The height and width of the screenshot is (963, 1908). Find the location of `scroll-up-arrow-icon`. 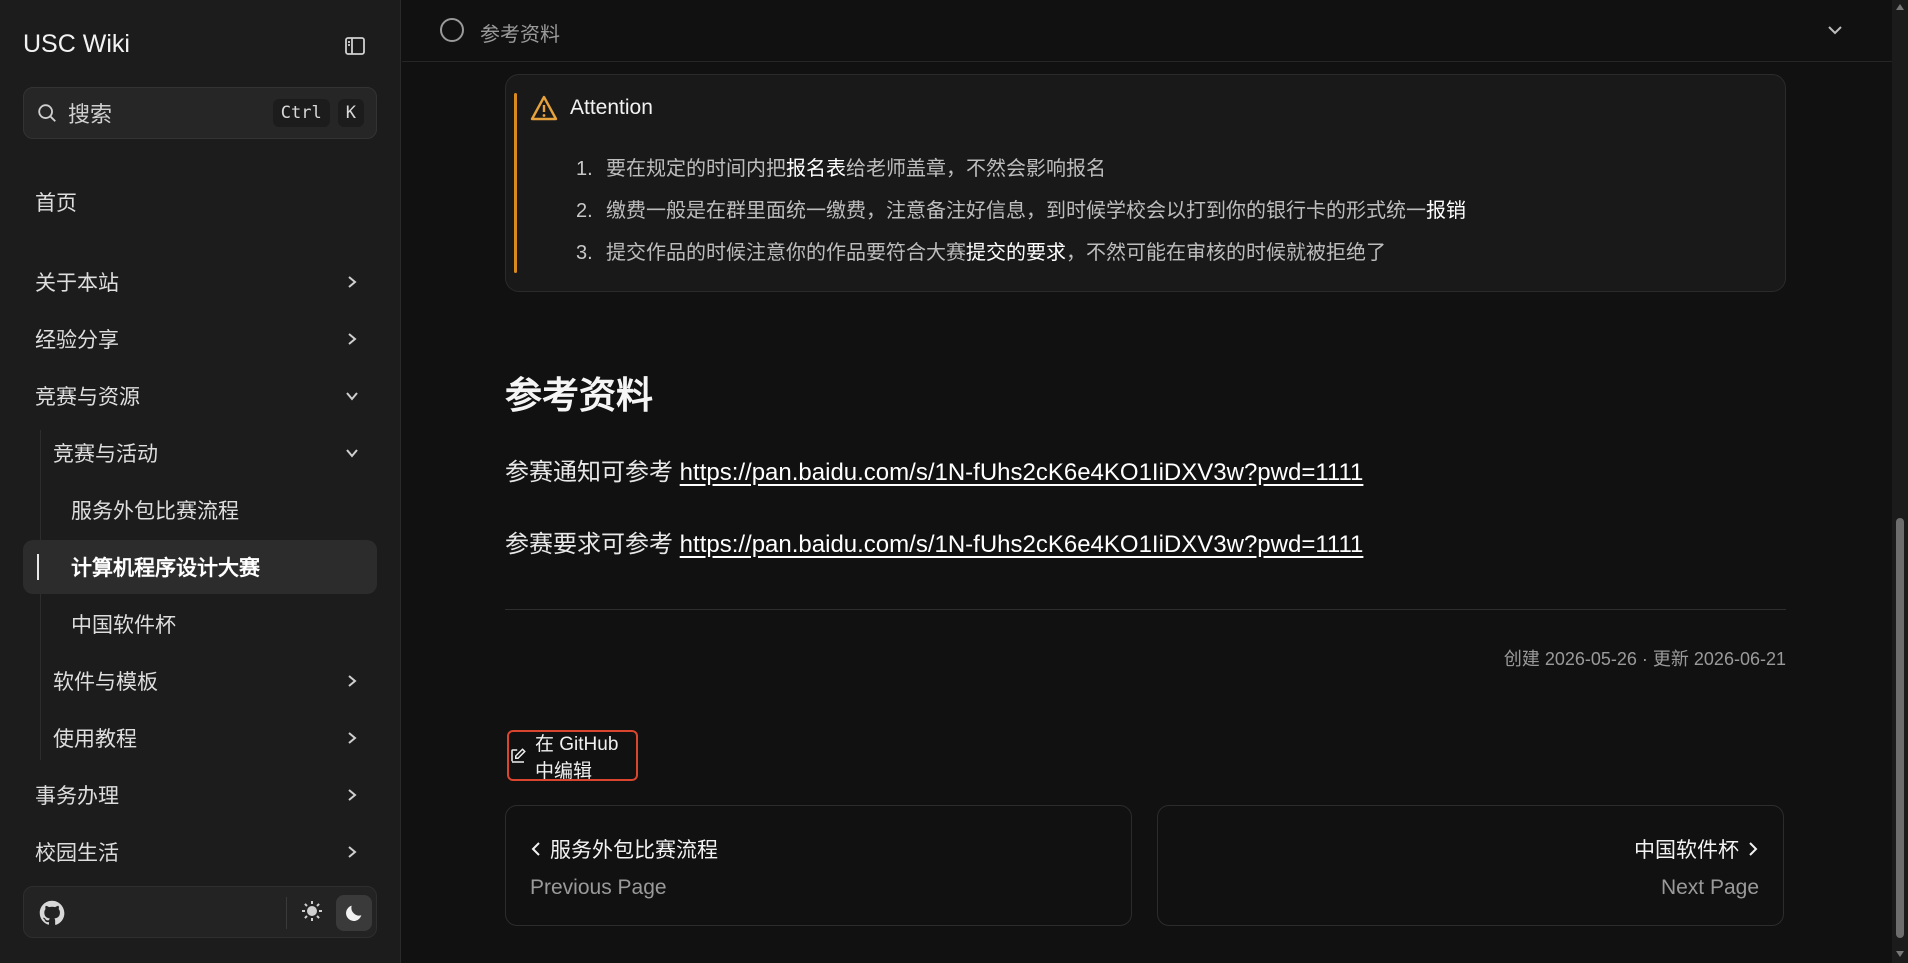

scroll-up-arrow-icon is located at coordinates (1900, 7).